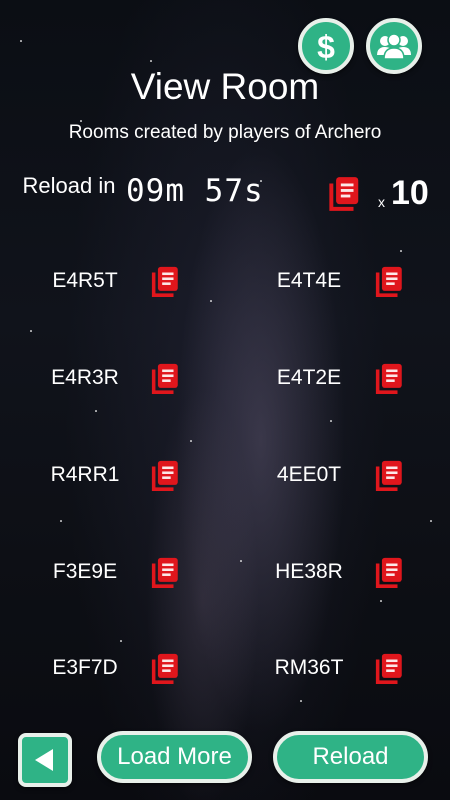 The height and width of the screenshot is (800, 450). What do you see at coordinates (85, 571) in the screenshot?
I see `room-code: F3E9E` at bounding box center [85, 571].